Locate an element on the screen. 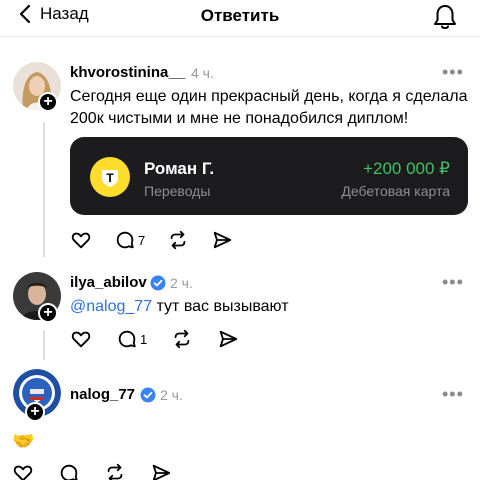  transfer-amount: +200 000 ₽ is located at coordinates (406, 168).